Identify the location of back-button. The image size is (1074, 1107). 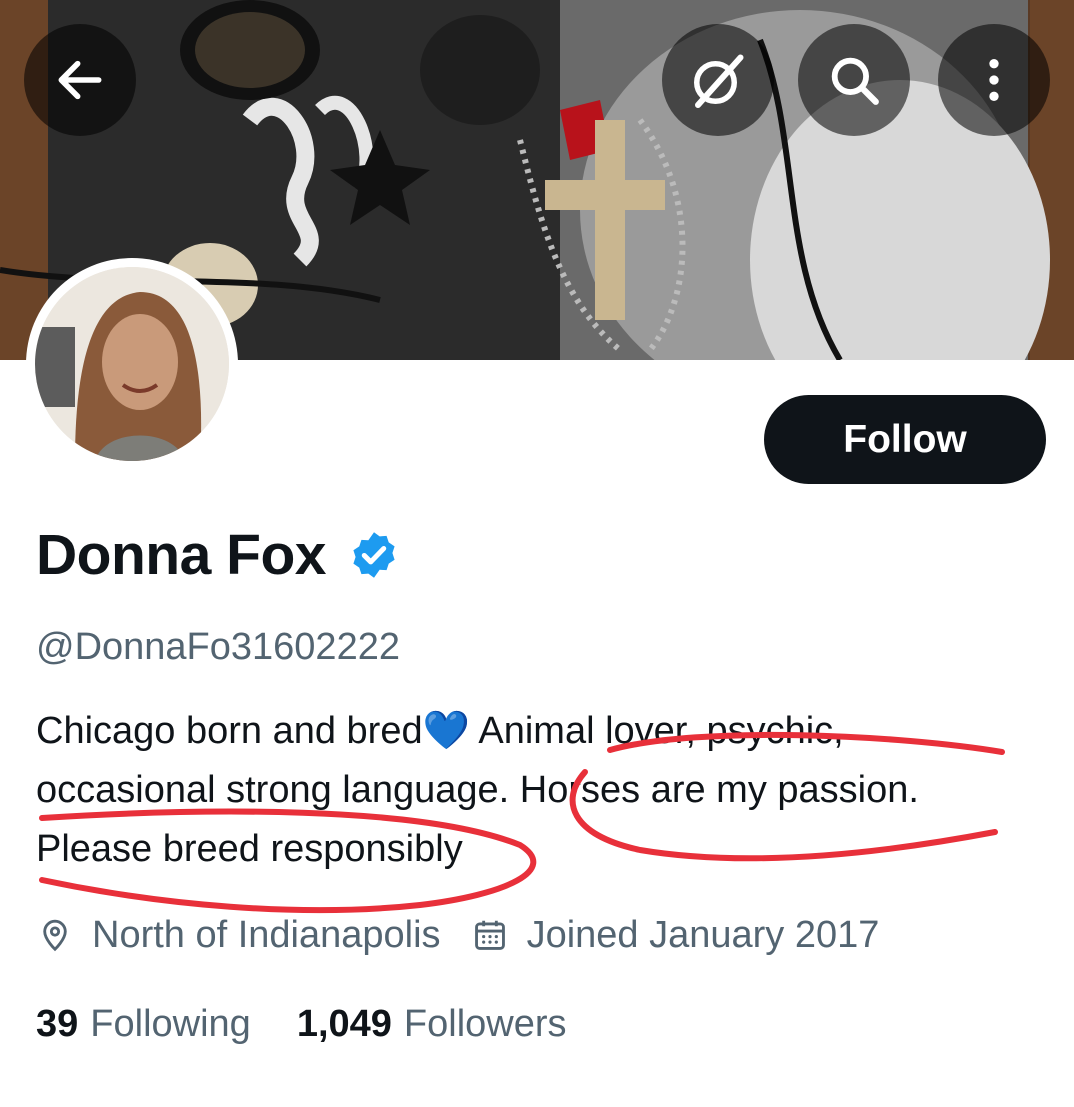
(80, 80).